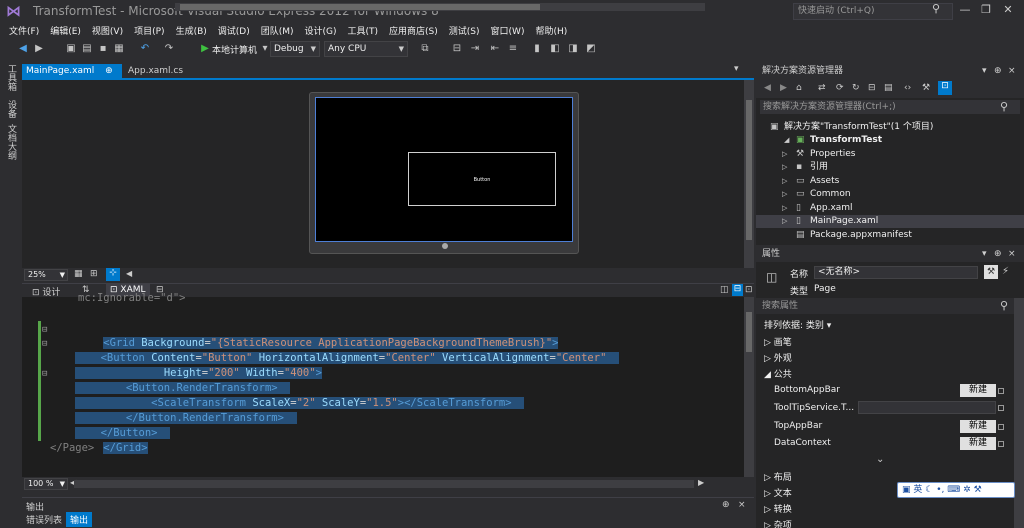 This screenshot has width=1024, height=528. I want to click on menu-build: 生成(B), so click(194, 30).